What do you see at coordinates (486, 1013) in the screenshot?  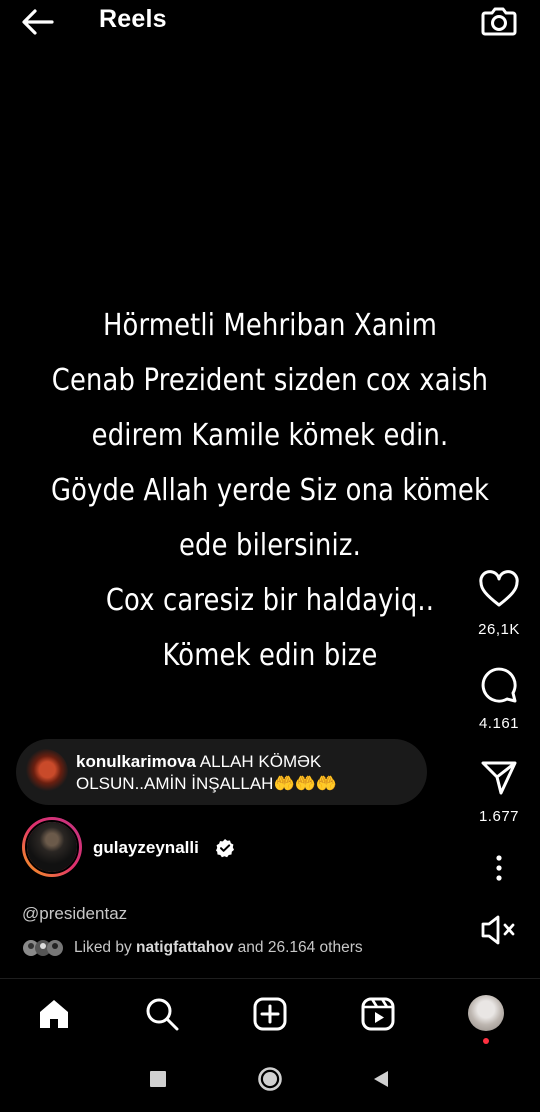 I see `profile-avatar-tab` at bounding box center [486, 1013].